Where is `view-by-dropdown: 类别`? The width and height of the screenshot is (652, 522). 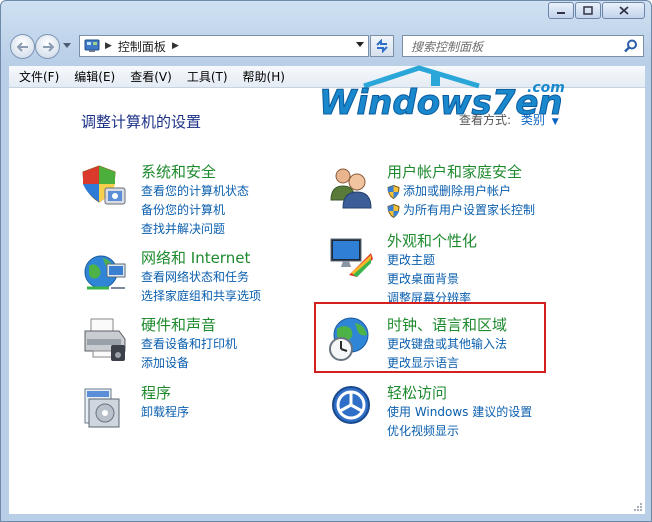 view-by-dropdown: 类别 is located at coordinates (533, 120).